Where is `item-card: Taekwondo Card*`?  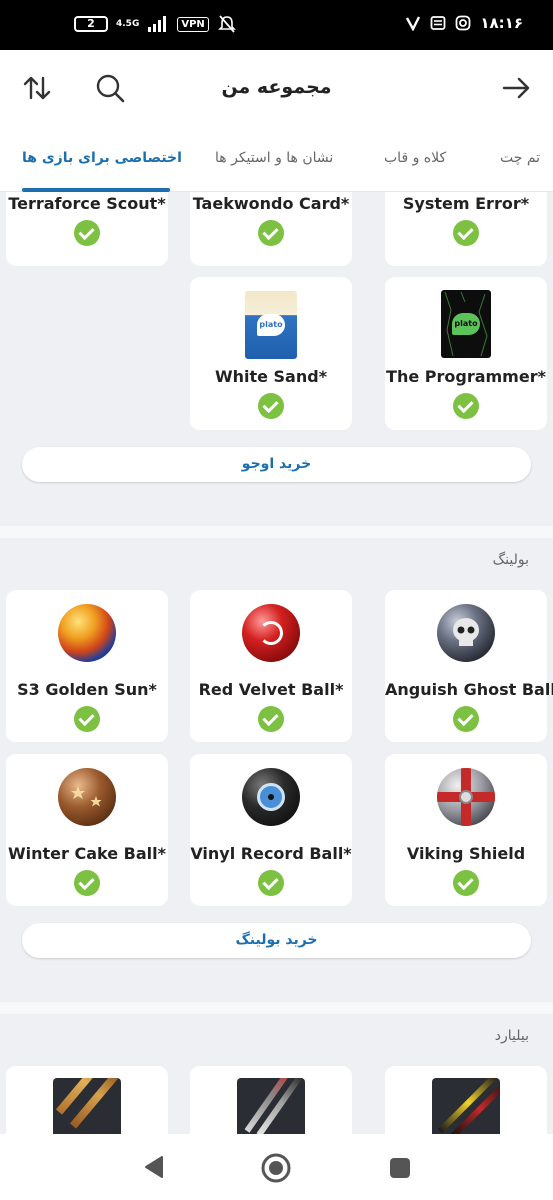 item-card: Taekwondo Card* is located at coordinates (271, 229).